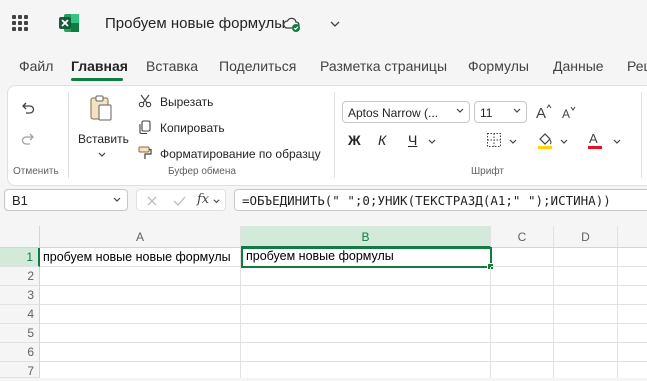 This screenshot has height=381, width=647. Describe the element at coordinates (186, 102) in the screenshot. I see `cut-button: Вырезать` at that location.